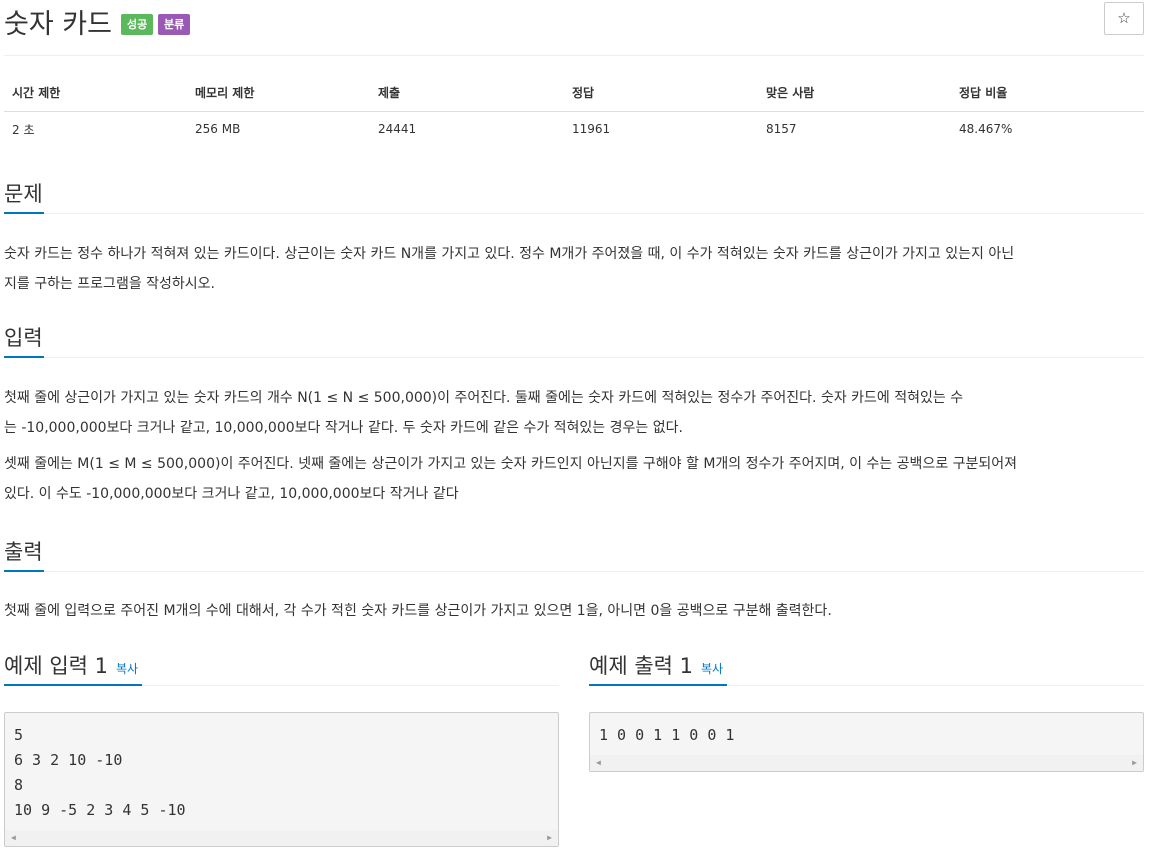 This screenshot has width=1150, height=856. I want to click on problem-title: 숫자 카드, so click(58, 24).